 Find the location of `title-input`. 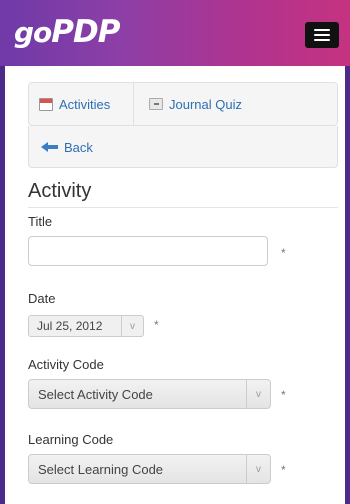

title-input is located at coordinates (148, 251).